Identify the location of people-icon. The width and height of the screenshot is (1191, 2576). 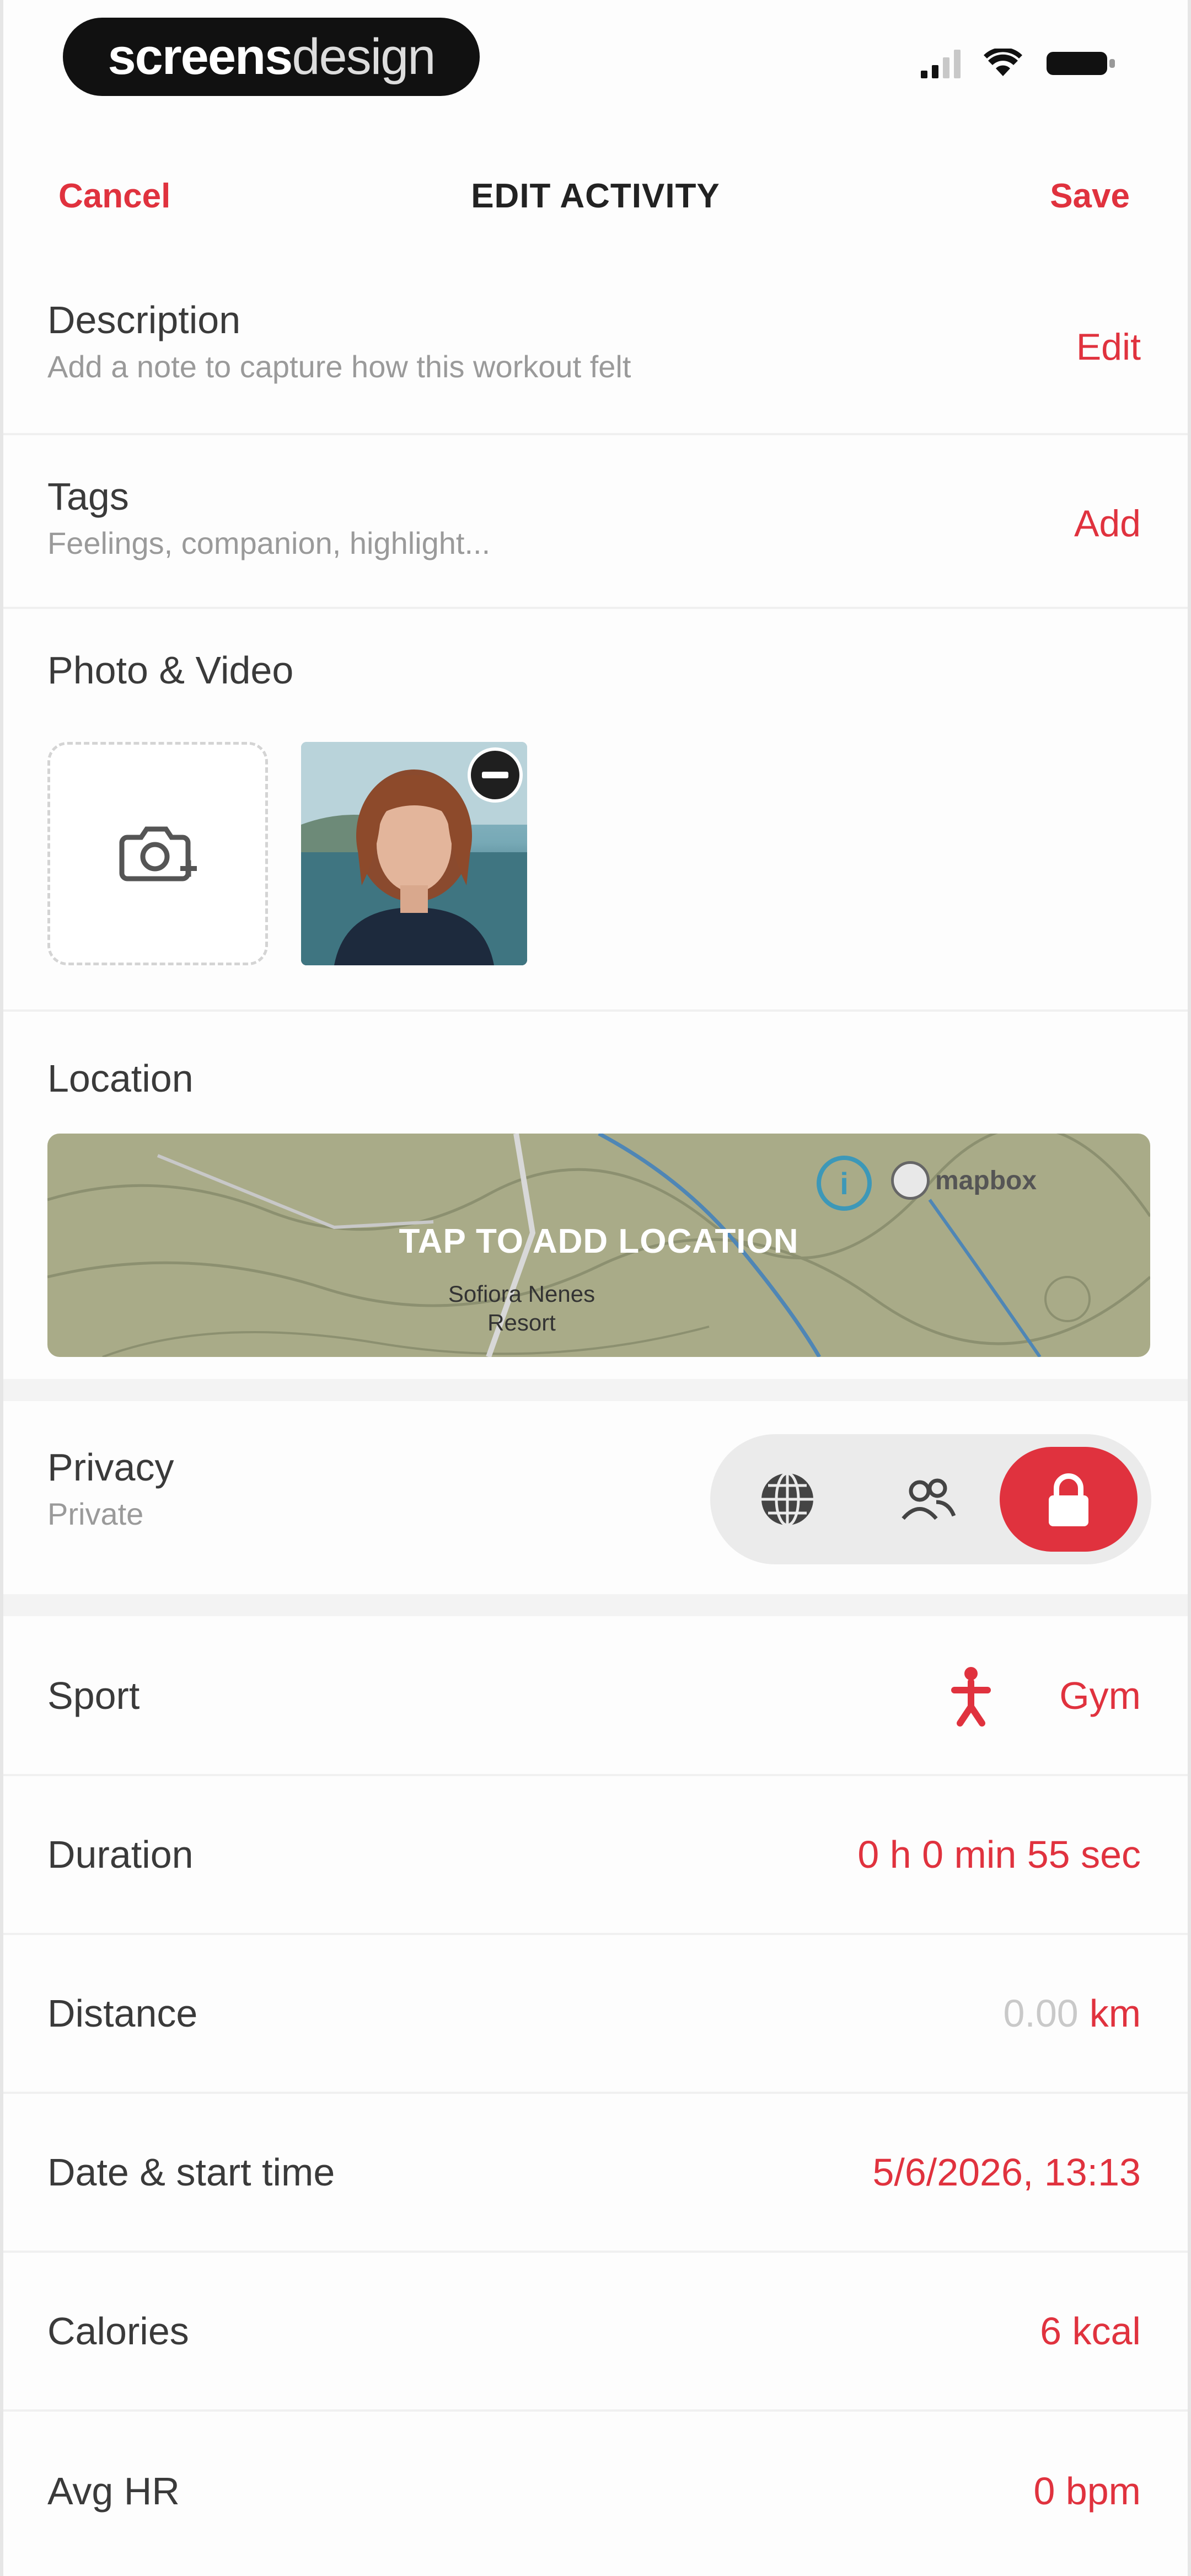
(929, 1499).